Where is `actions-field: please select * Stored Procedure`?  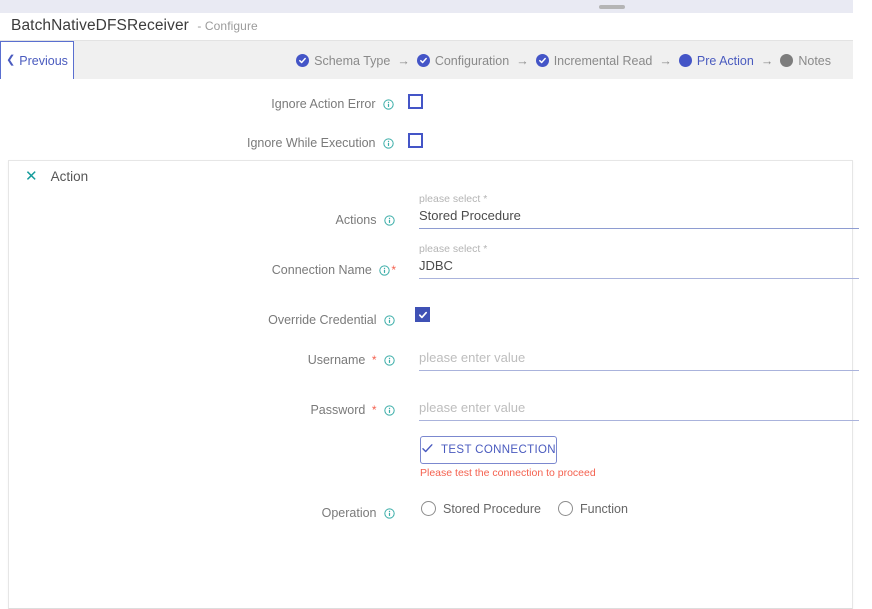
actions-field: please select * Stored Procedure is located at coordinates (639, 211).